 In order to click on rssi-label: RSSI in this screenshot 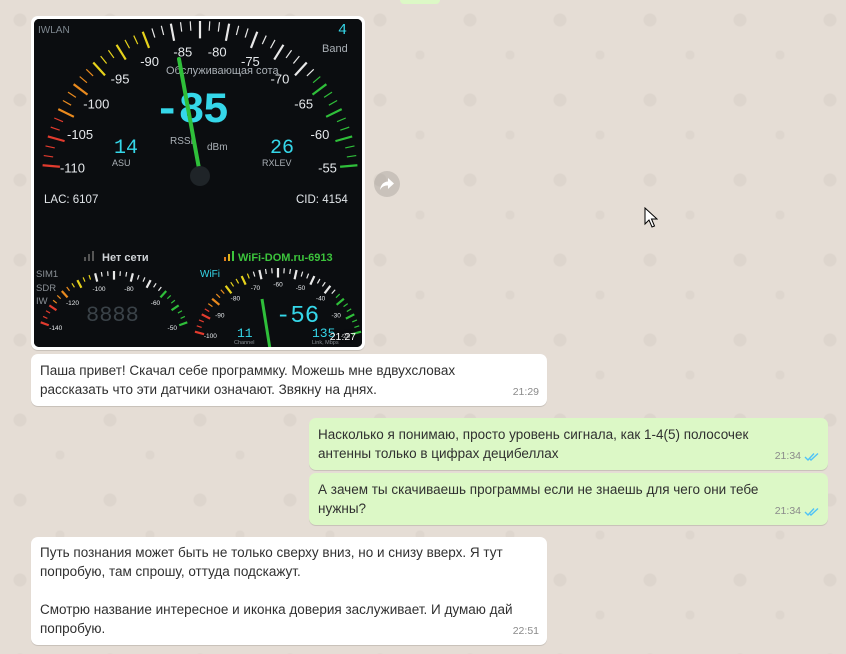, I will do `click(181, 141)`.